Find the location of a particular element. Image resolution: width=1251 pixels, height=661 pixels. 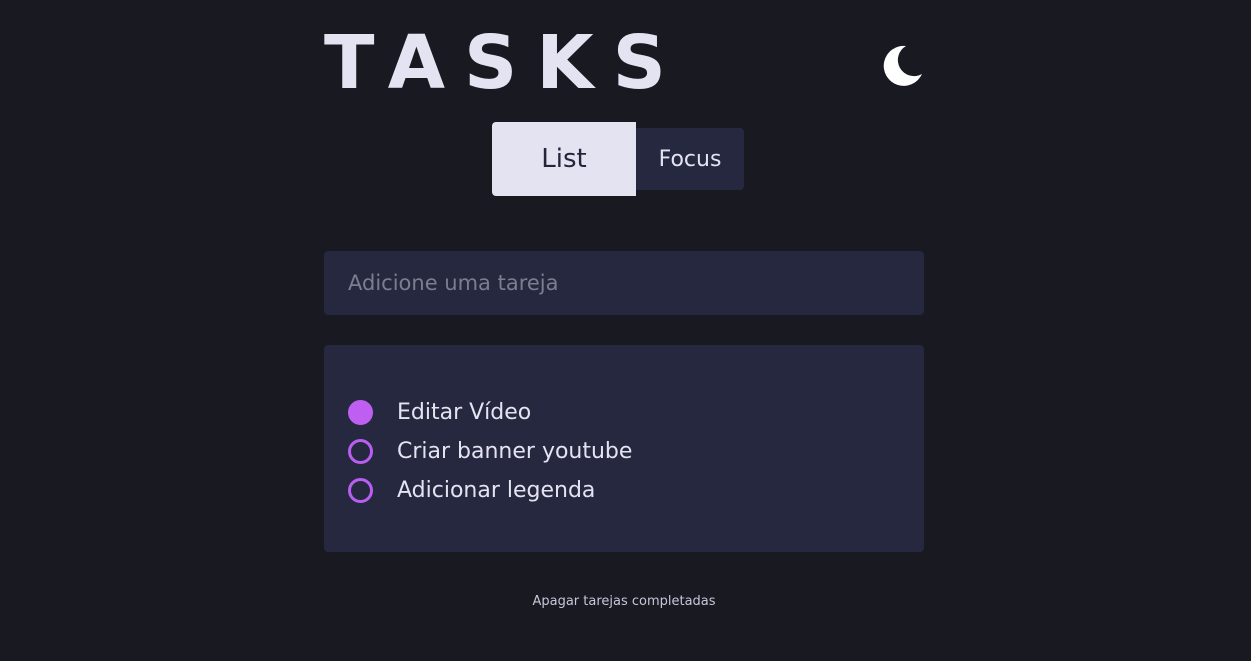

task-item: Adicionar legenda is located at coordinates (490, 490).